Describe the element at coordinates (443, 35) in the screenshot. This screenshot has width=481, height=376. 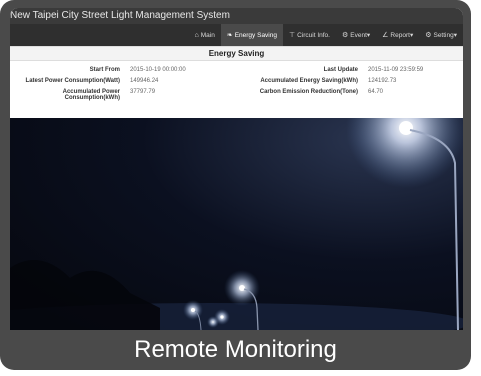
I see `nav-label-setting: Setting` at that location.